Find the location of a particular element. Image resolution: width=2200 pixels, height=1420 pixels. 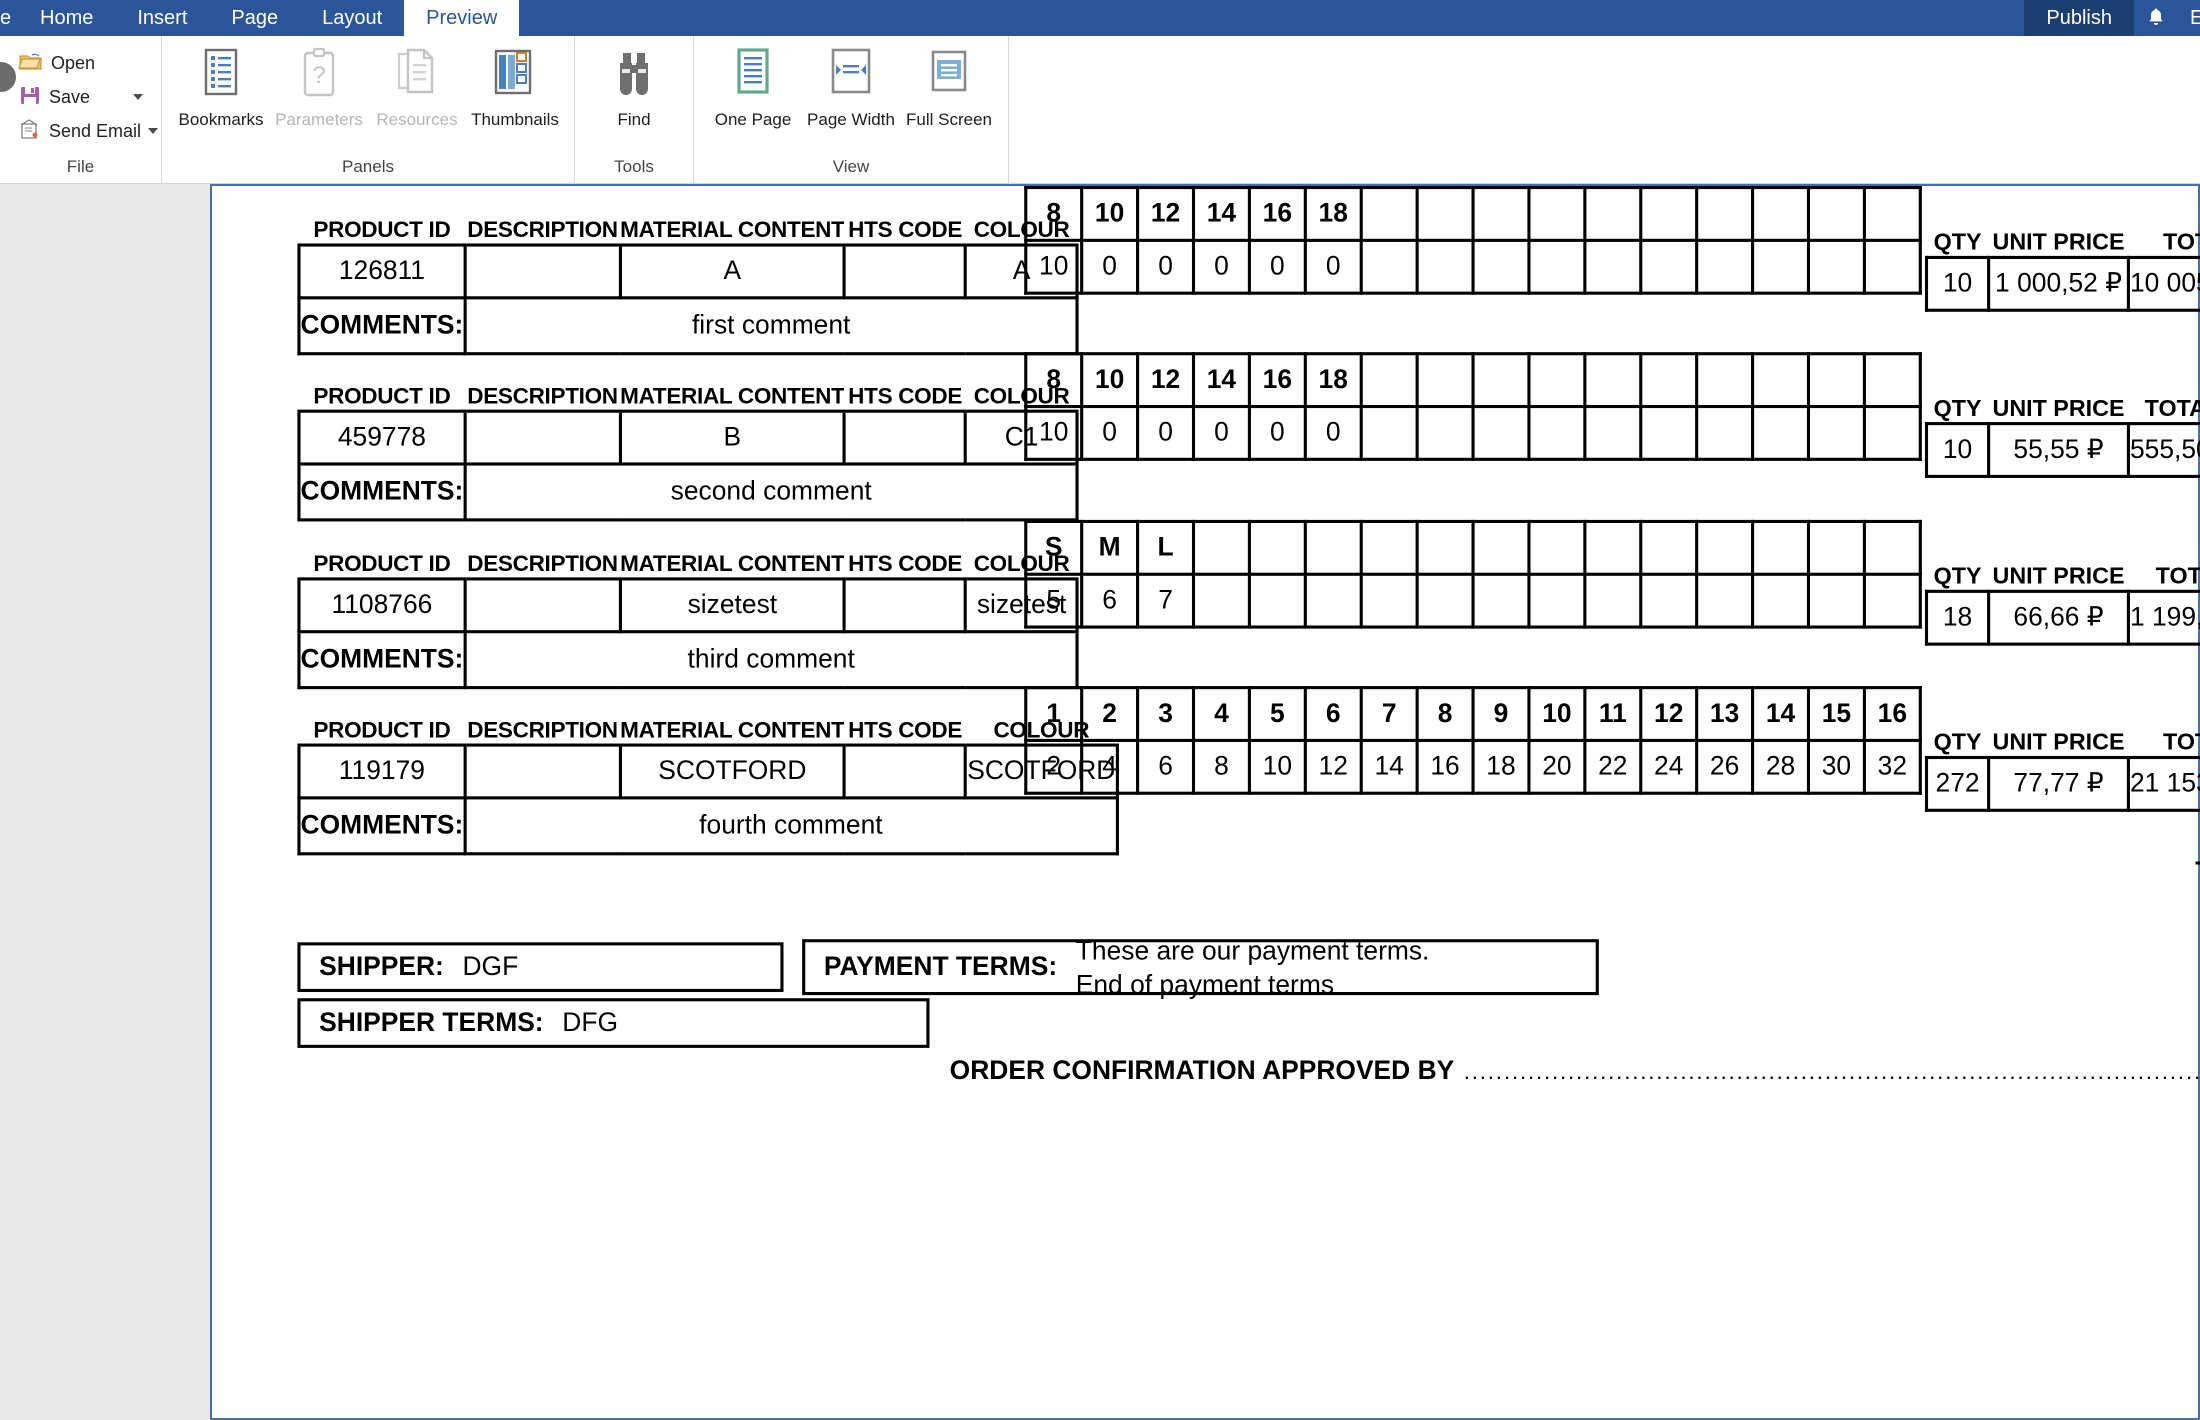

open-button: Open is located at coordinates (80, 63).